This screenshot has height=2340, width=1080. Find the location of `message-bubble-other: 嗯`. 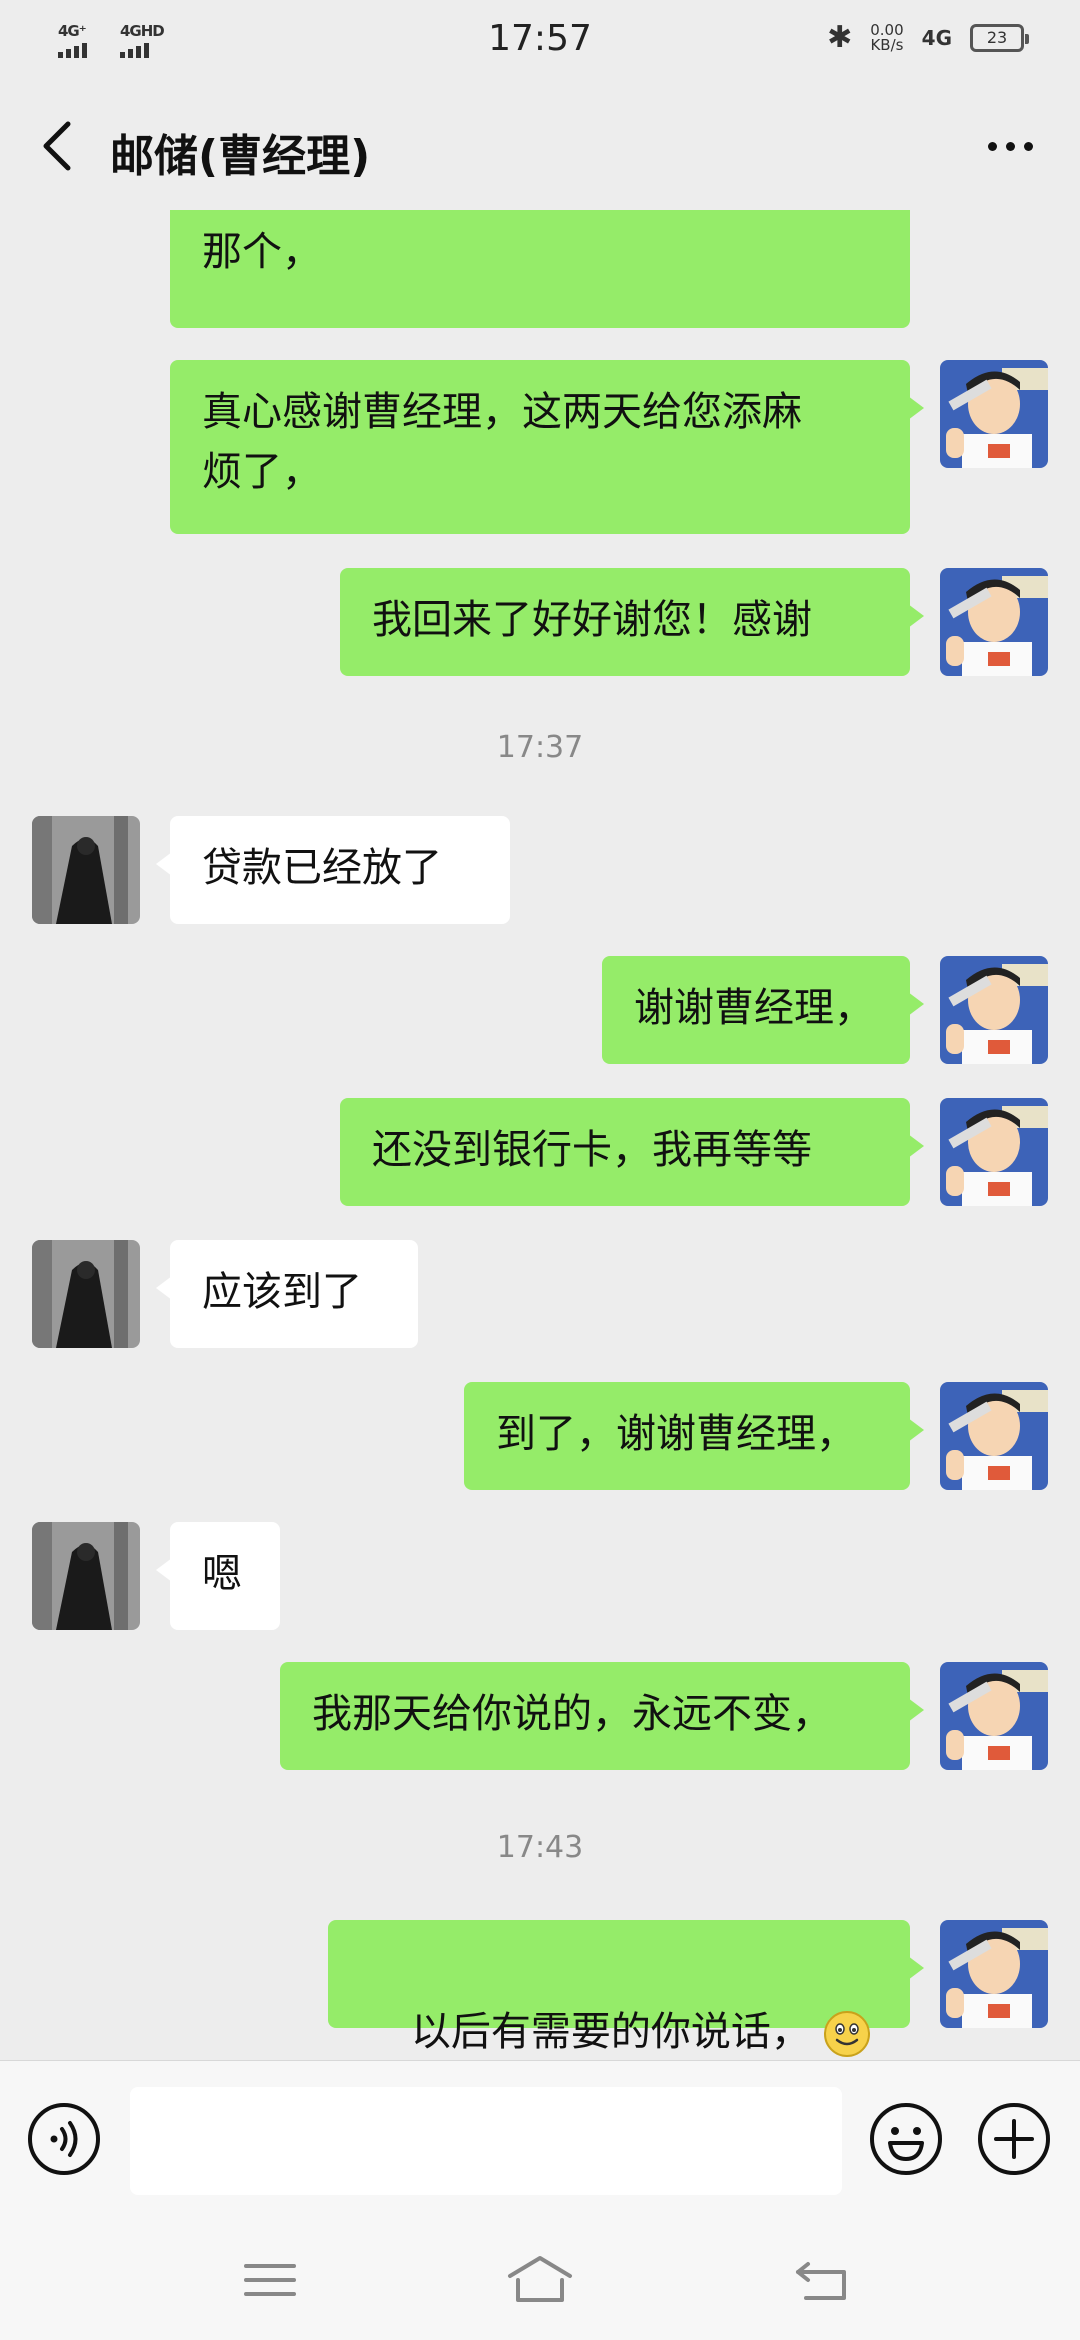

message-bubble-other: 嗯 is located at coordinates (218, 1576).